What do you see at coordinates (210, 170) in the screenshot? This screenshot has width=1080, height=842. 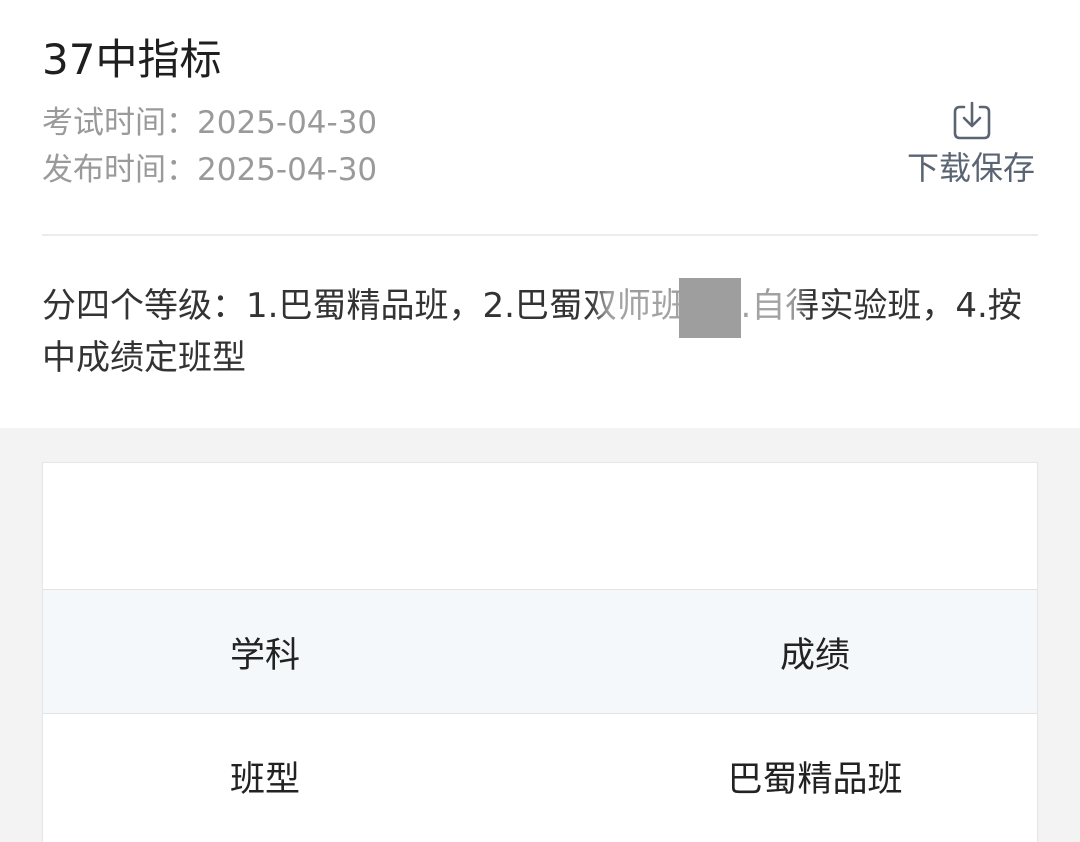 I see `publish-time: 发布时间：2025-04-30` at bounding box center [210, 170].